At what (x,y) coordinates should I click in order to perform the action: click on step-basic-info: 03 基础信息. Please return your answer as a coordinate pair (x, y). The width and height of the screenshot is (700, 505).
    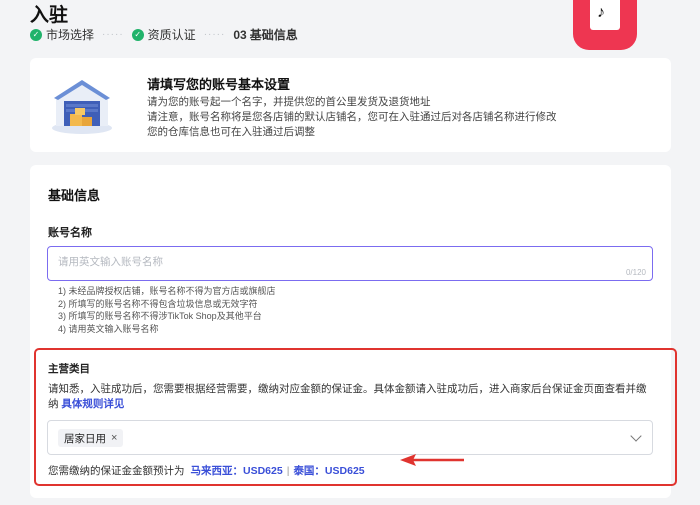
    Looking at the image, I should click on (265, 34).